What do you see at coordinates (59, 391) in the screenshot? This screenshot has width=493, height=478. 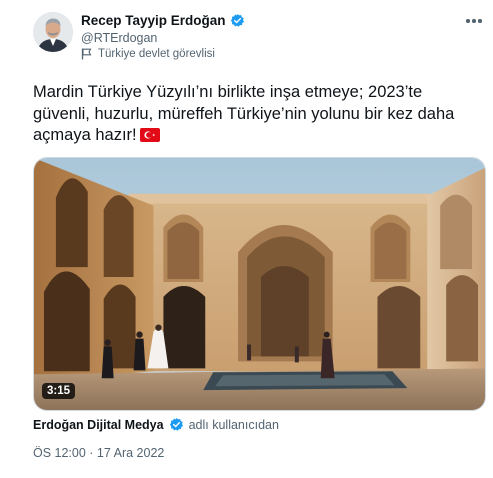 I see `video-duration-badge: 3:15` at bounding box center [59, 391].